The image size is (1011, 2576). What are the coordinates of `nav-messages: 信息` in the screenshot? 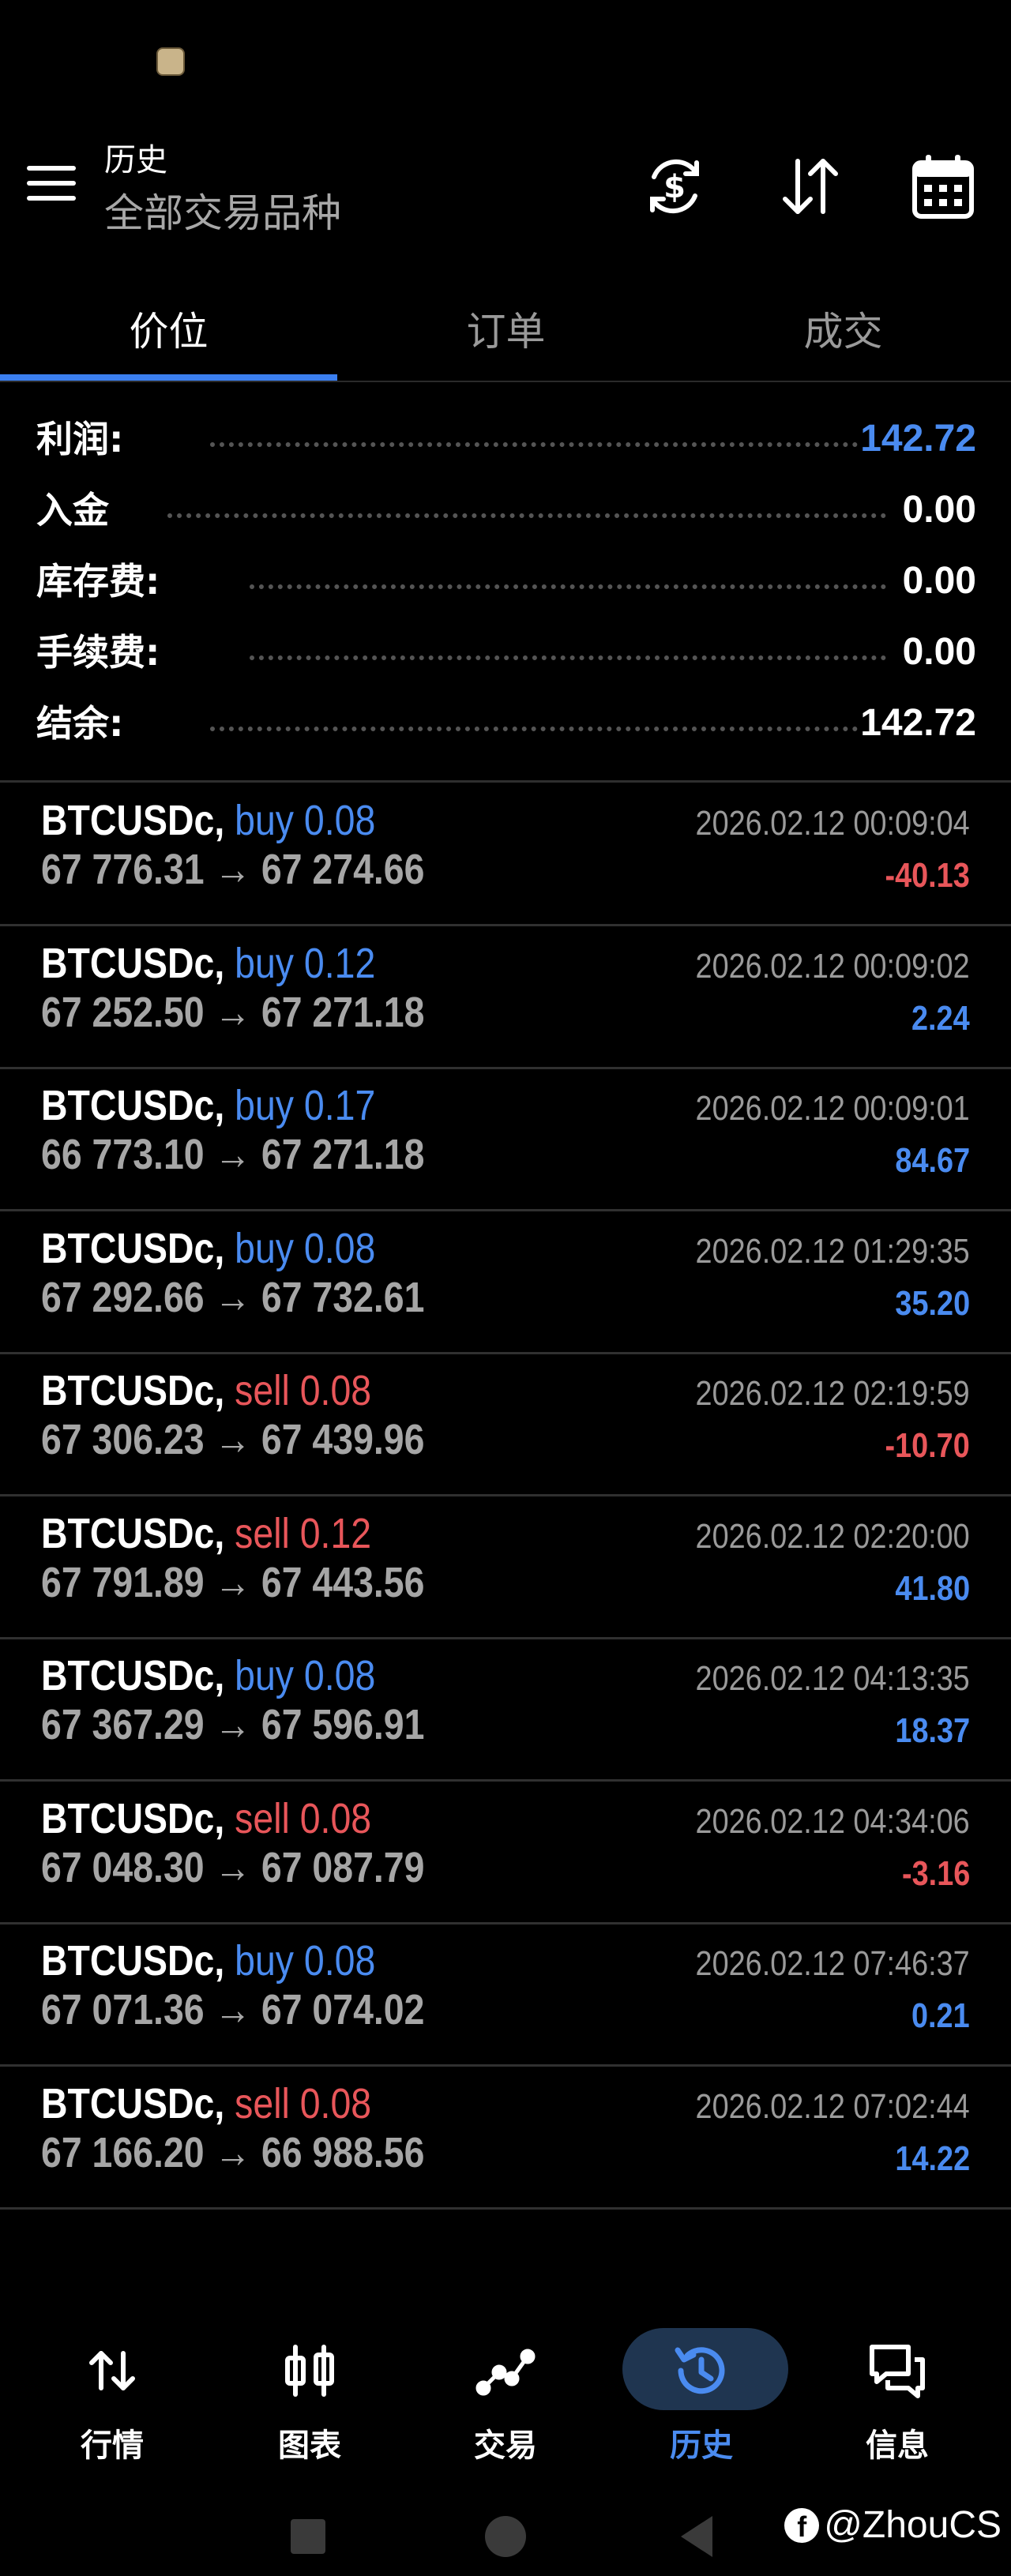 It's located at (897, 2401).